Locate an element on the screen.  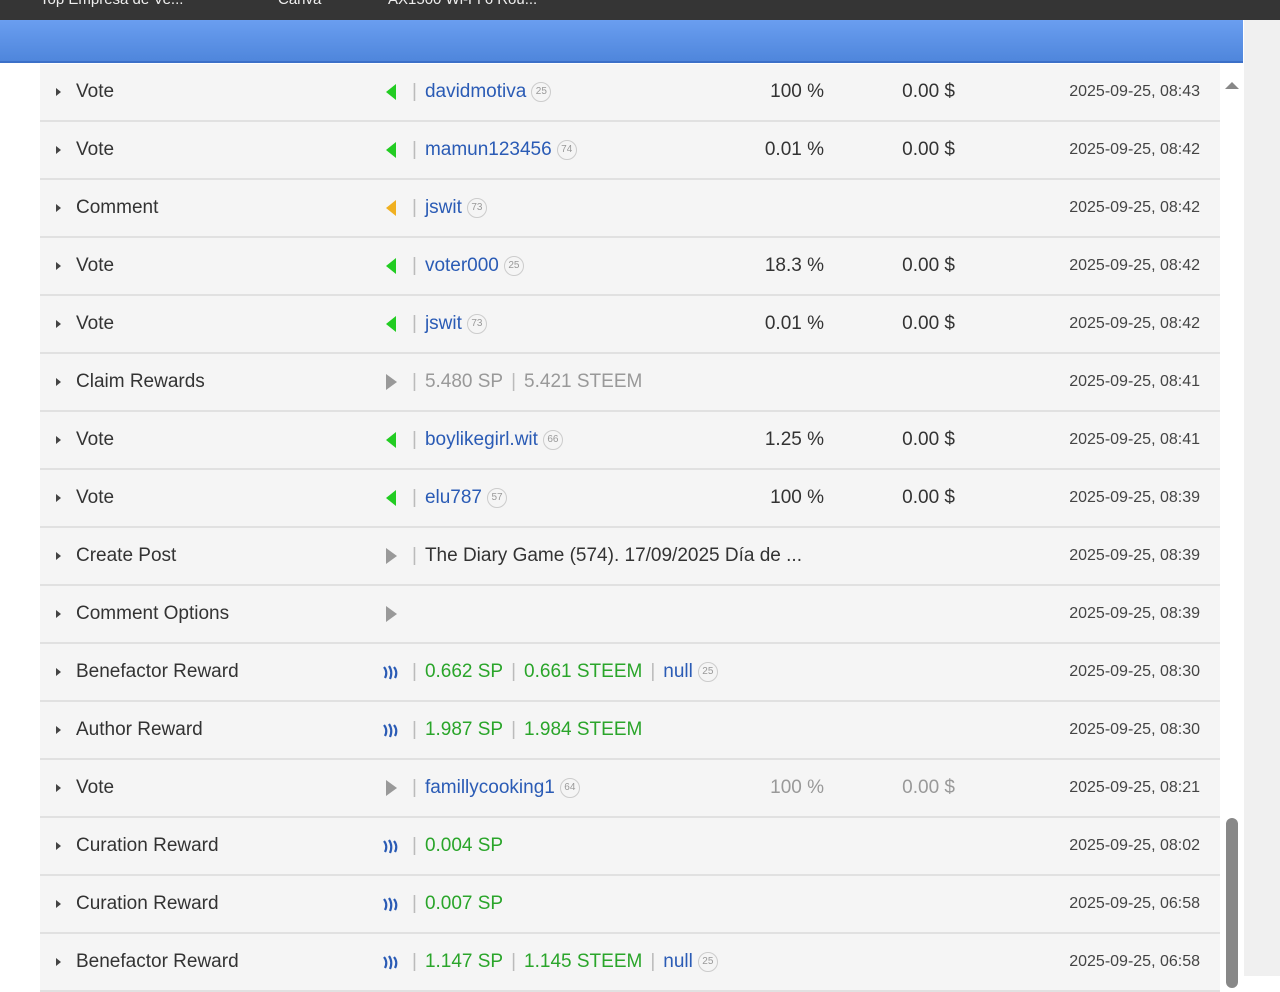
detail-text: 0.007 SP is located at coordinates (464, 903).